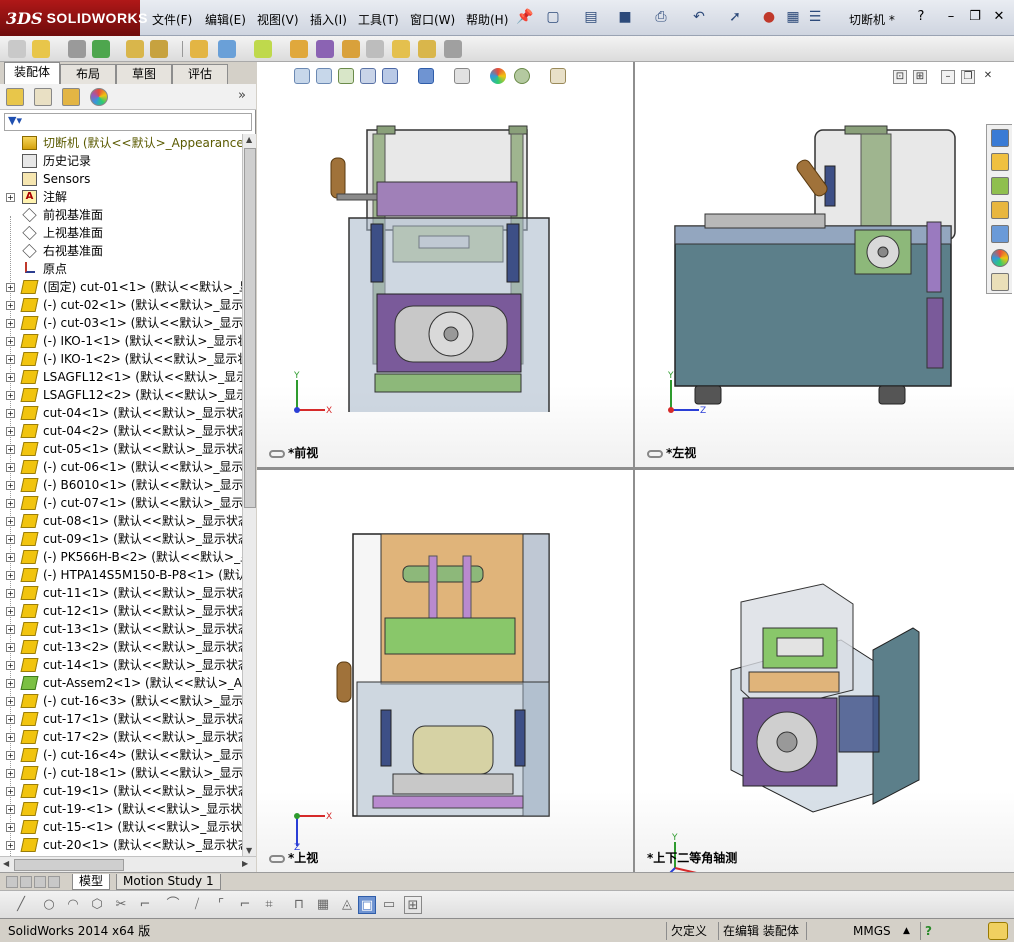  I want to click on restore-button: ❐, so click(975, 17).